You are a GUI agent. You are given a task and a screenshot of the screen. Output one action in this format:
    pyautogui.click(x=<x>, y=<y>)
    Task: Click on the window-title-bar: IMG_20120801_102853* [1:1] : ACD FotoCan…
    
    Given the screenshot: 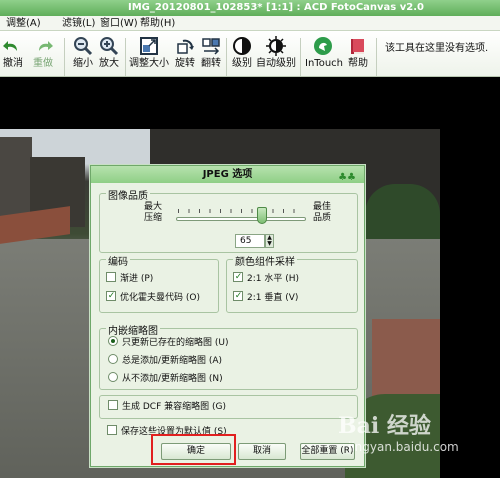 What is the action you would take?
    pyautogui.click(x=250, y=8)
    